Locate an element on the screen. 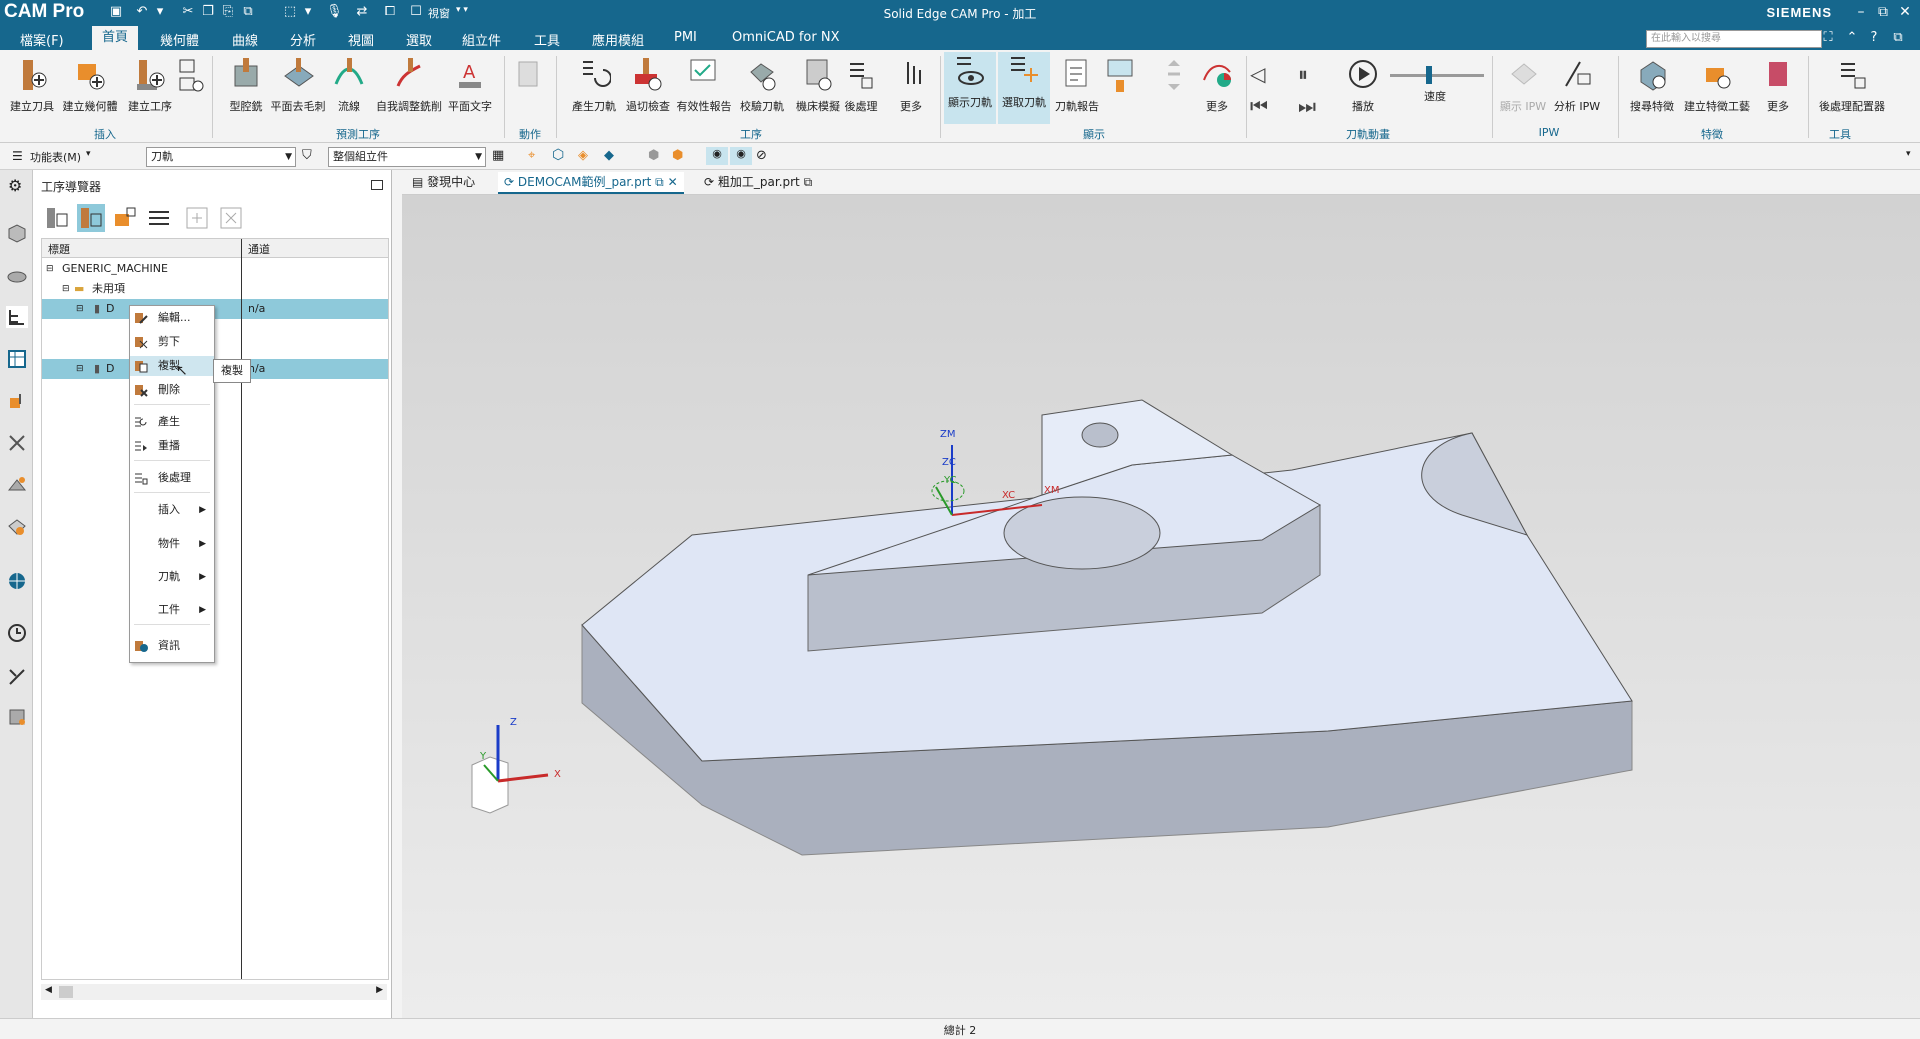  verify-toolpath-button: 校驗刀軌 is located at coordinates (762, 85).